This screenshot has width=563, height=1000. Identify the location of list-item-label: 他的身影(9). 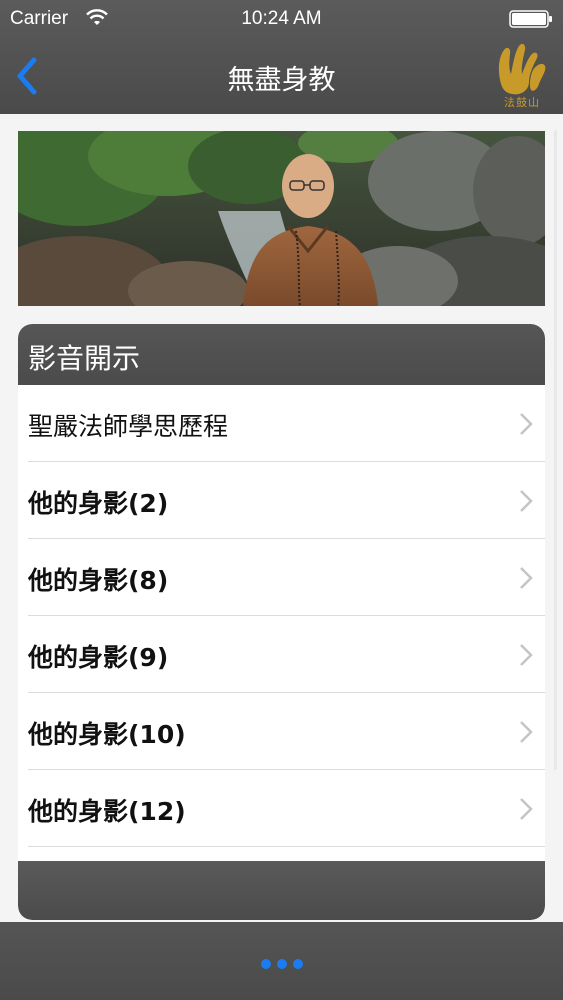
(98, 657).